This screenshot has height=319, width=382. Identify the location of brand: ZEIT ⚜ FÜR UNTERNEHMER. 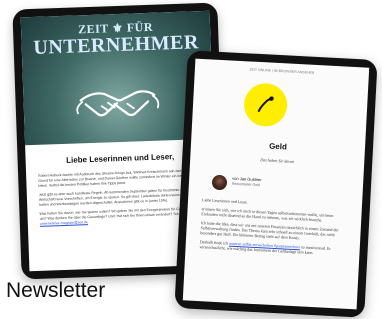
(116, 39).